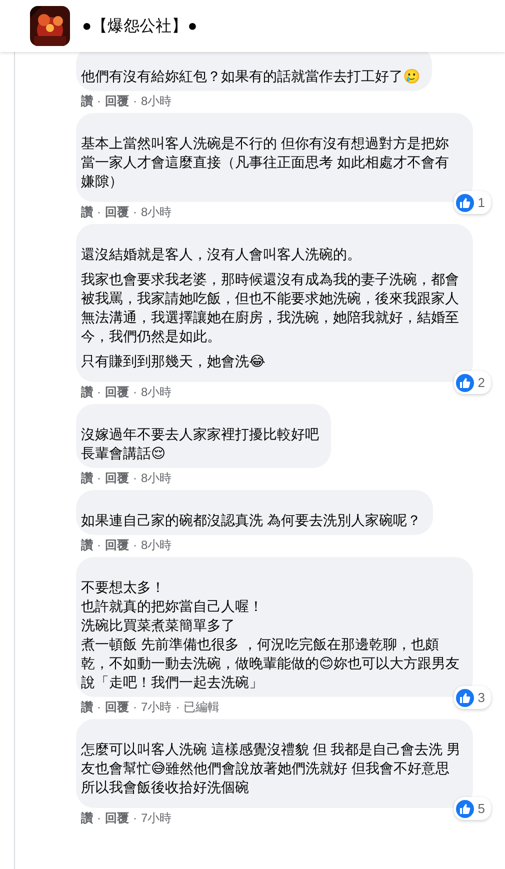 This screenshot has height=869, width=505. Describe the element at coordinates (140, 26) in the screenshot. I see `page-title: ●【爆怨公社】●` at that location.